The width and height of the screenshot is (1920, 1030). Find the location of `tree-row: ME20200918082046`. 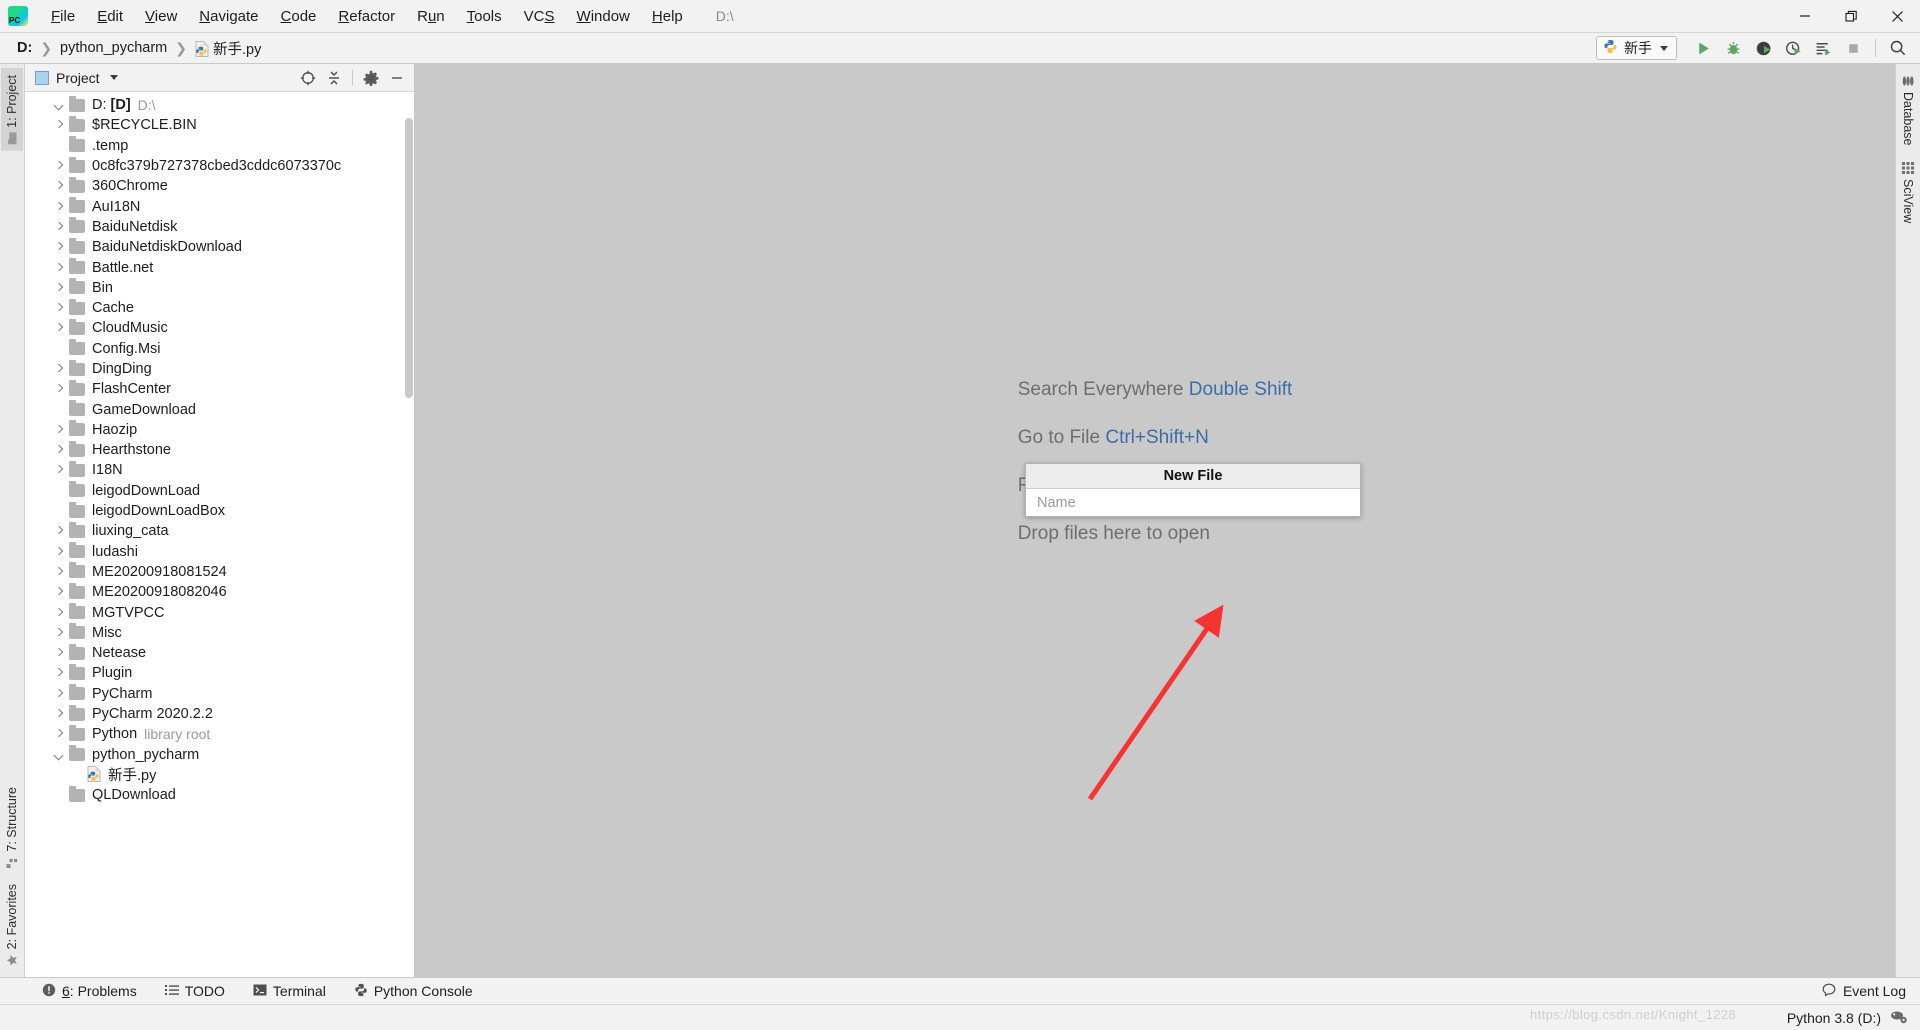

tree-row: ME20200918082046 is located at coordinates (219, 592).